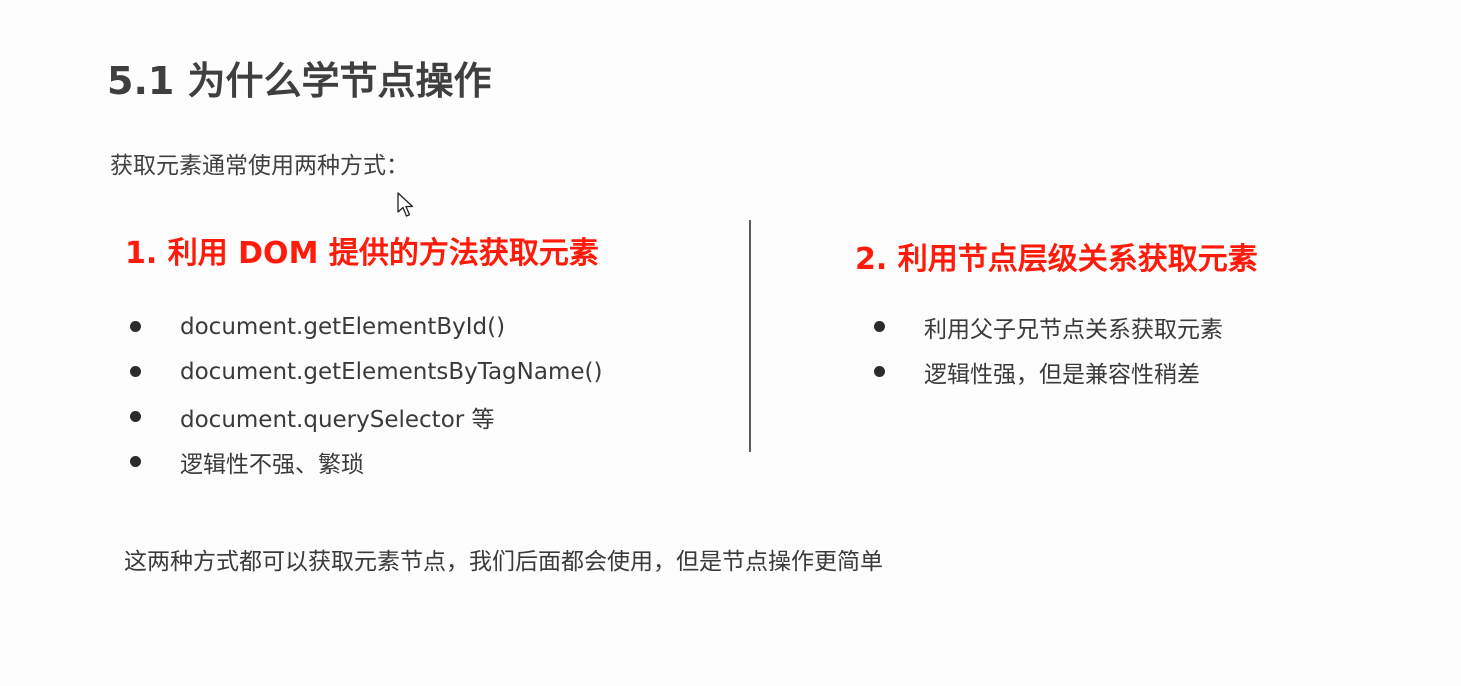 Image resolution: width=1461 pixels, height=686 pixels. I want to click on list-item-text: document.getElementById(), so click(343, 326).